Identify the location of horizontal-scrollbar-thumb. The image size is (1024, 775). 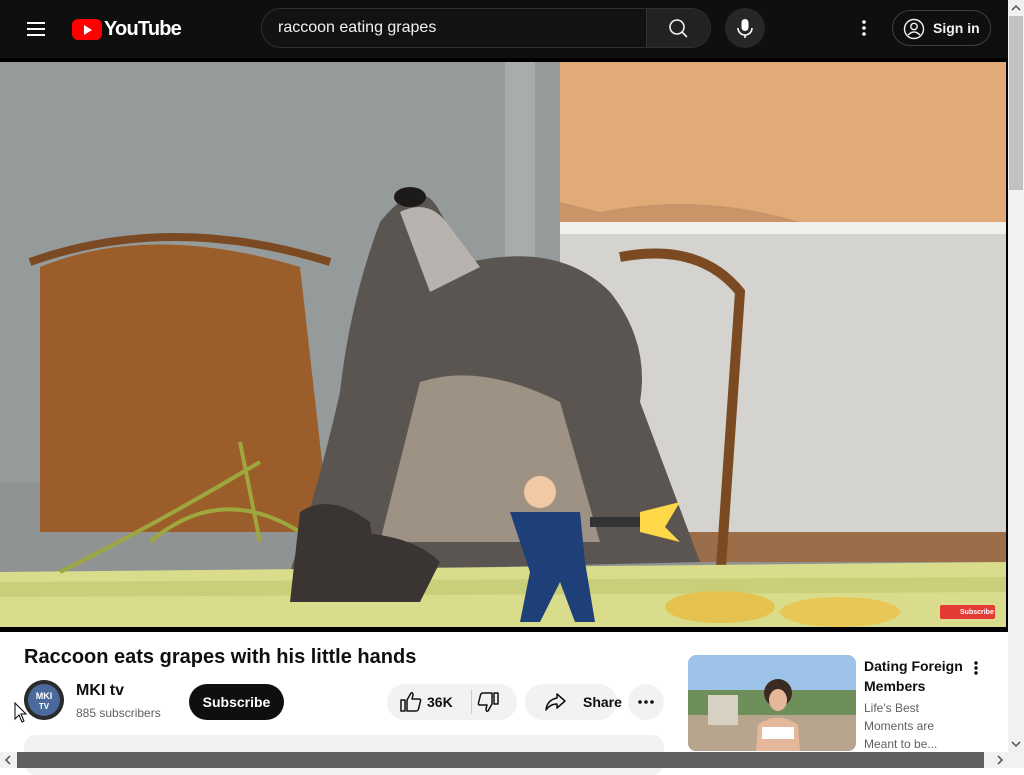
(500, 760).